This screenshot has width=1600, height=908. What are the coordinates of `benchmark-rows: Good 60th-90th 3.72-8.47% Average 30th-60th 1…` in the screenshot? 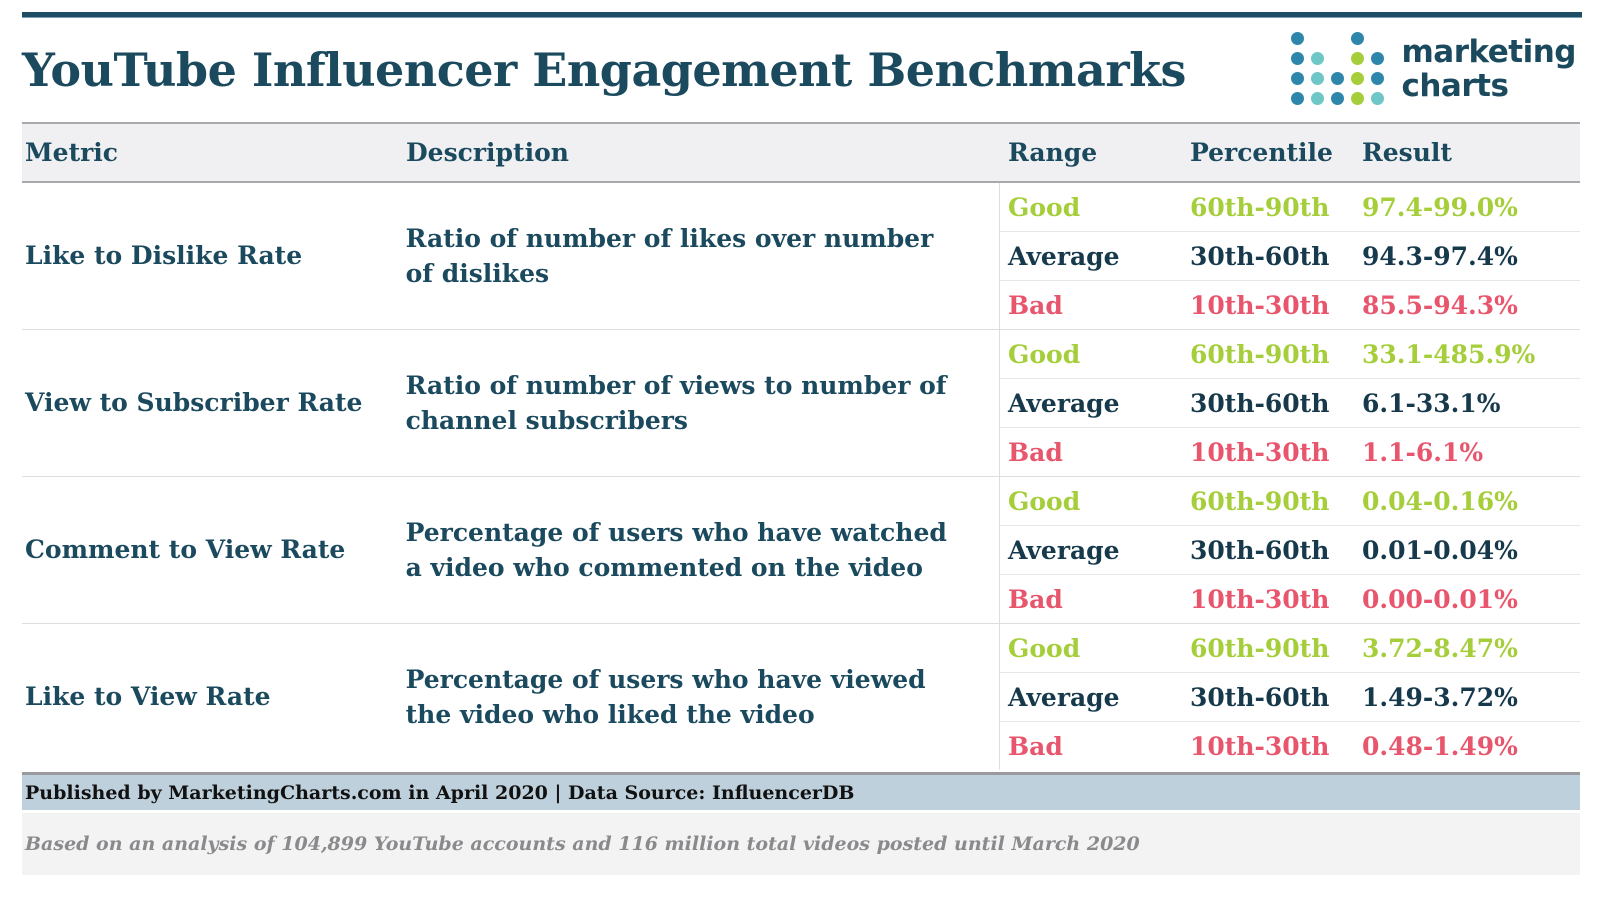 It's located at (1289, 697).